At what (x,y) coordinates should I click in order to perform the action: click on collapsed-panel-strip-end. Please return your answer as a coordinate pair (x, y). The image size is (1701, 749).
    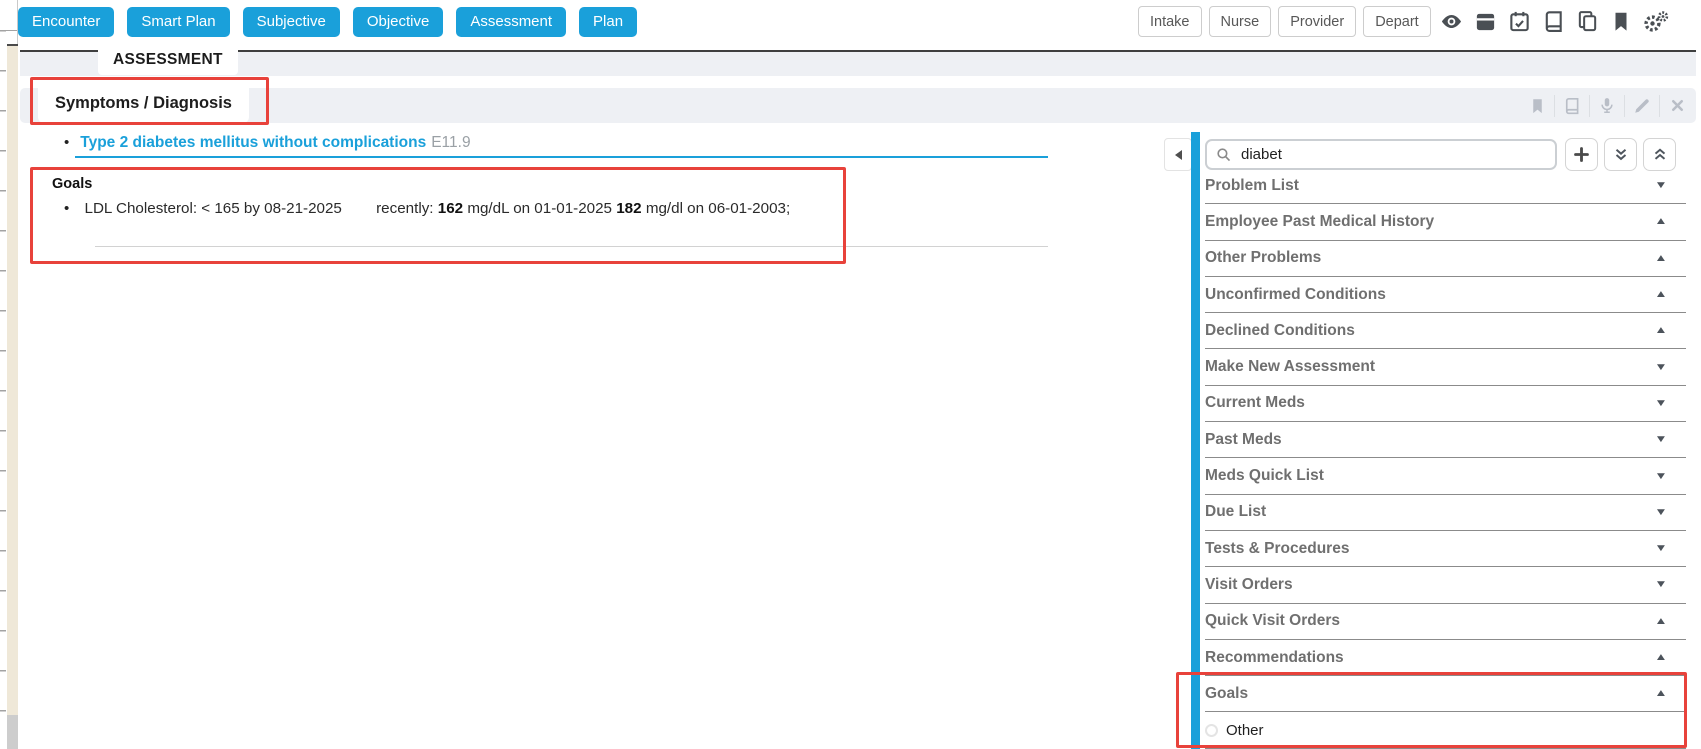
    Looking at the image, I should click on (12, 732).